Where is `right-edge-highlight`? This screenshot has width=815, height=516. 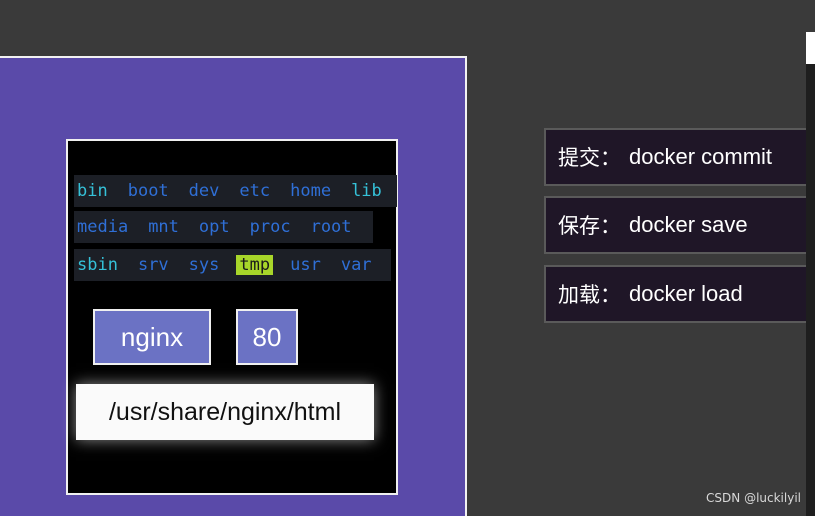 right-edge-highlight is located at coordinates (810, 48).